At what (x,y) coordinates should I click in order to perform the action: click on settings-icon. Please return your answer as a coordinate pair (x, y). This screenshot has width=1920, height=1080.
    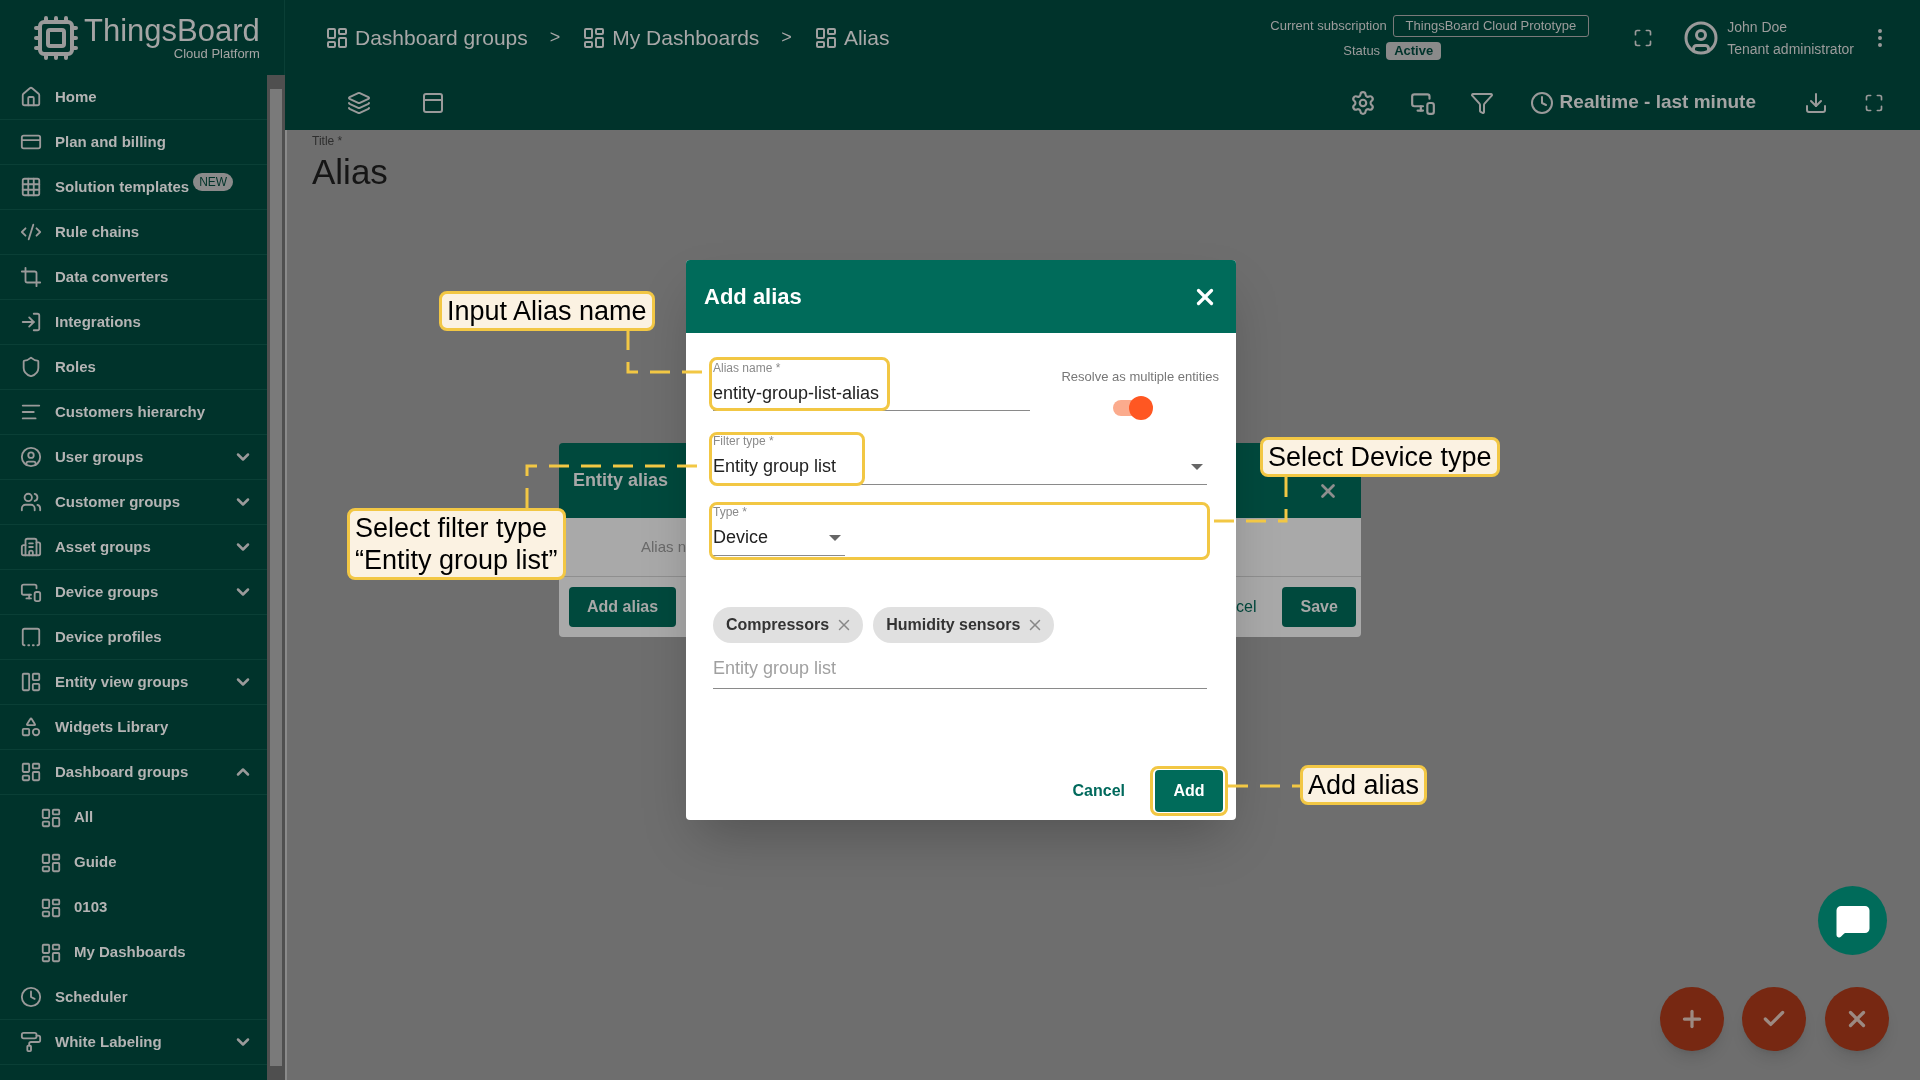
    Looking at the image, I should click on (1362, 102).